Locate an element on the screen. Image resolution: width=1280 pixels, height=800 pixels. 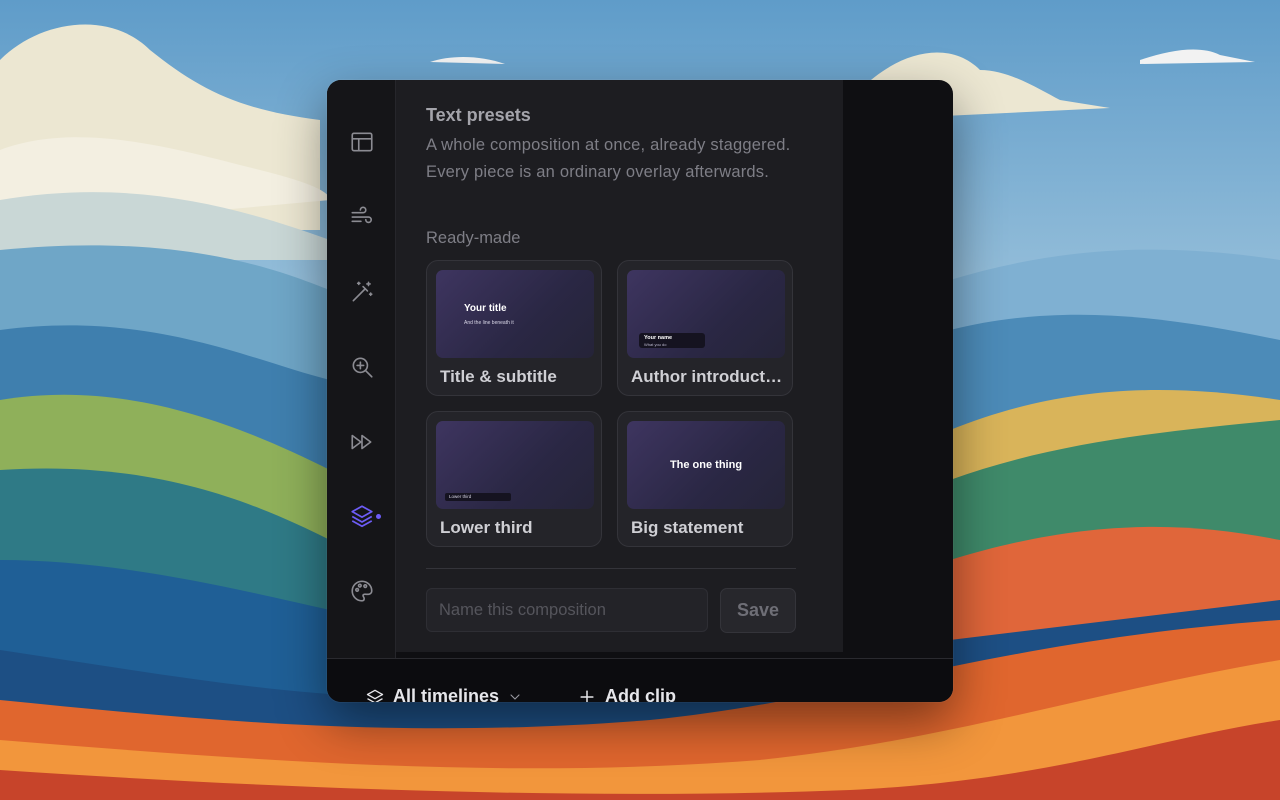
preset-label: Big statement is located at coordinates (687, 527).